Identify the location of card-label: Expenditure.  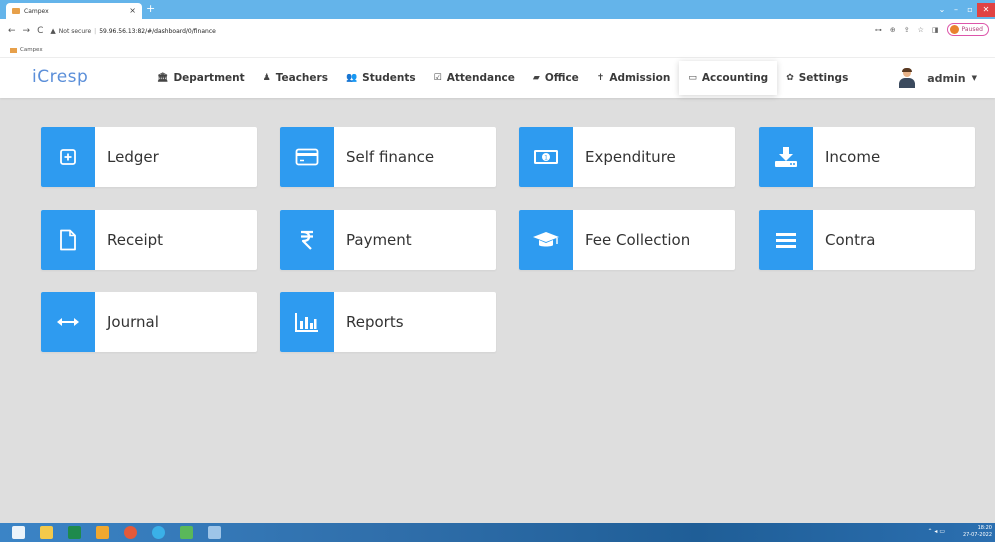
(630, 157).